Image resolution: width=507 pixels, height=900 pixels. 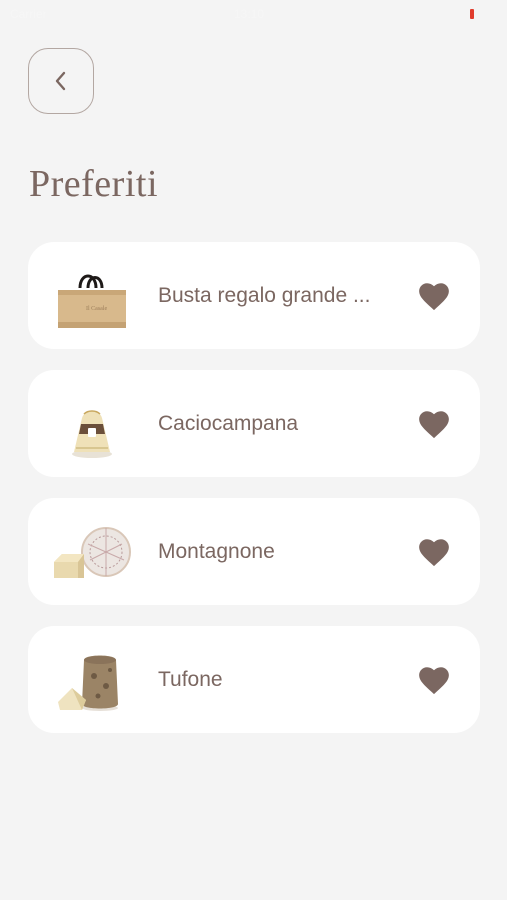 What do you see at coordinates (28, 14) in the screenshot?
I see `carrier-label: Carrier` at bounding box center [28, 14].